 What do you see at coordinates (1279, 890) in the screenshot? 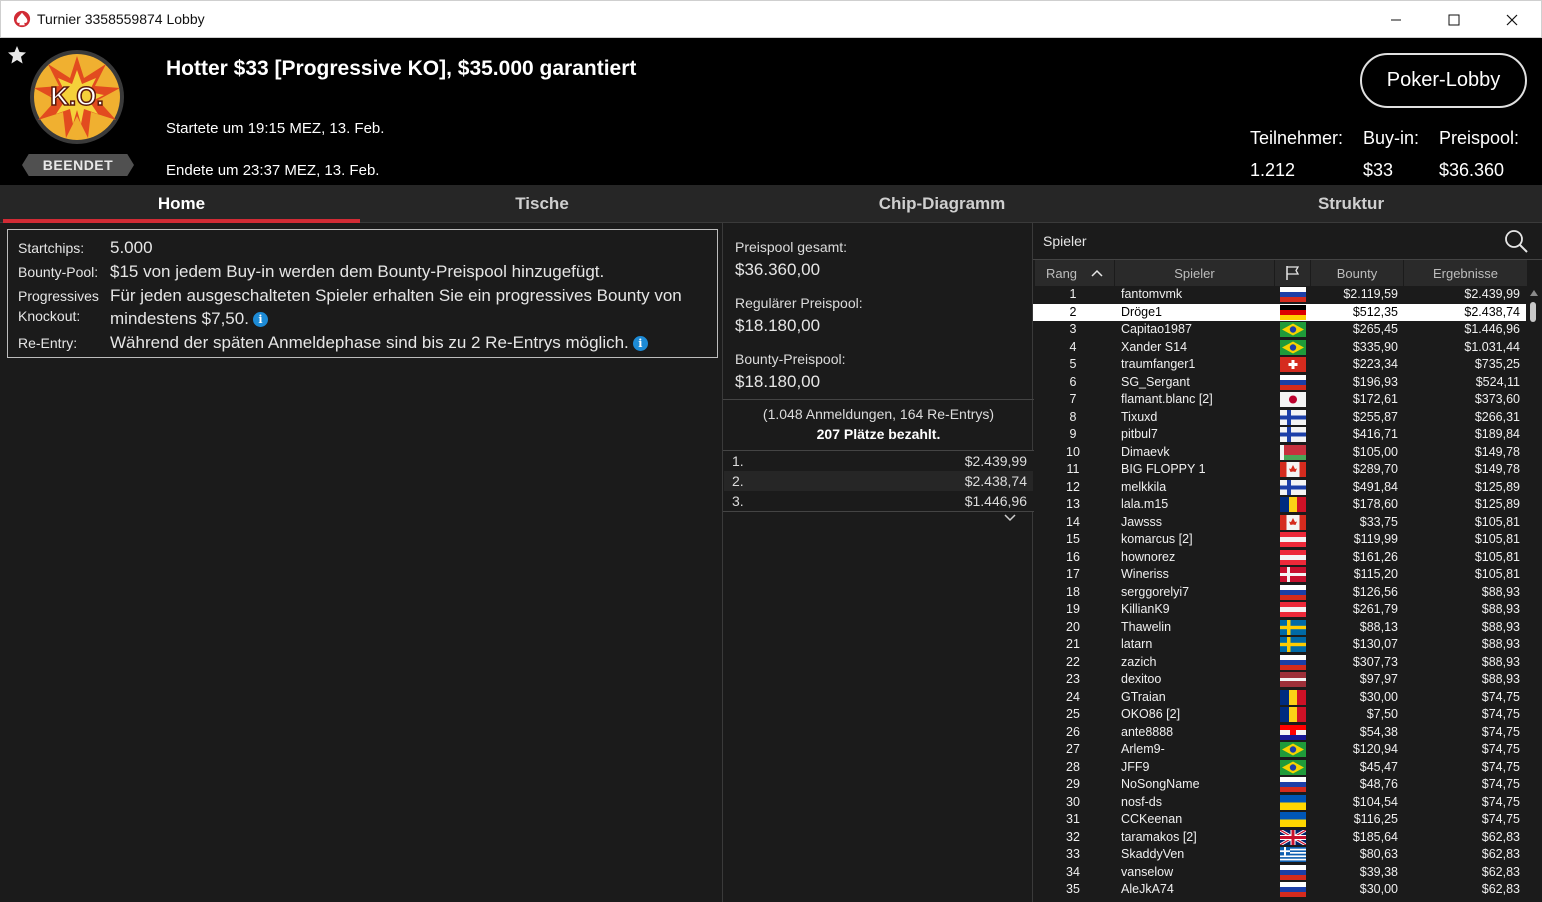
I see `player-row: 35 AleJkA74 $30,00 $62,83` at bounding box center [1279, 890].